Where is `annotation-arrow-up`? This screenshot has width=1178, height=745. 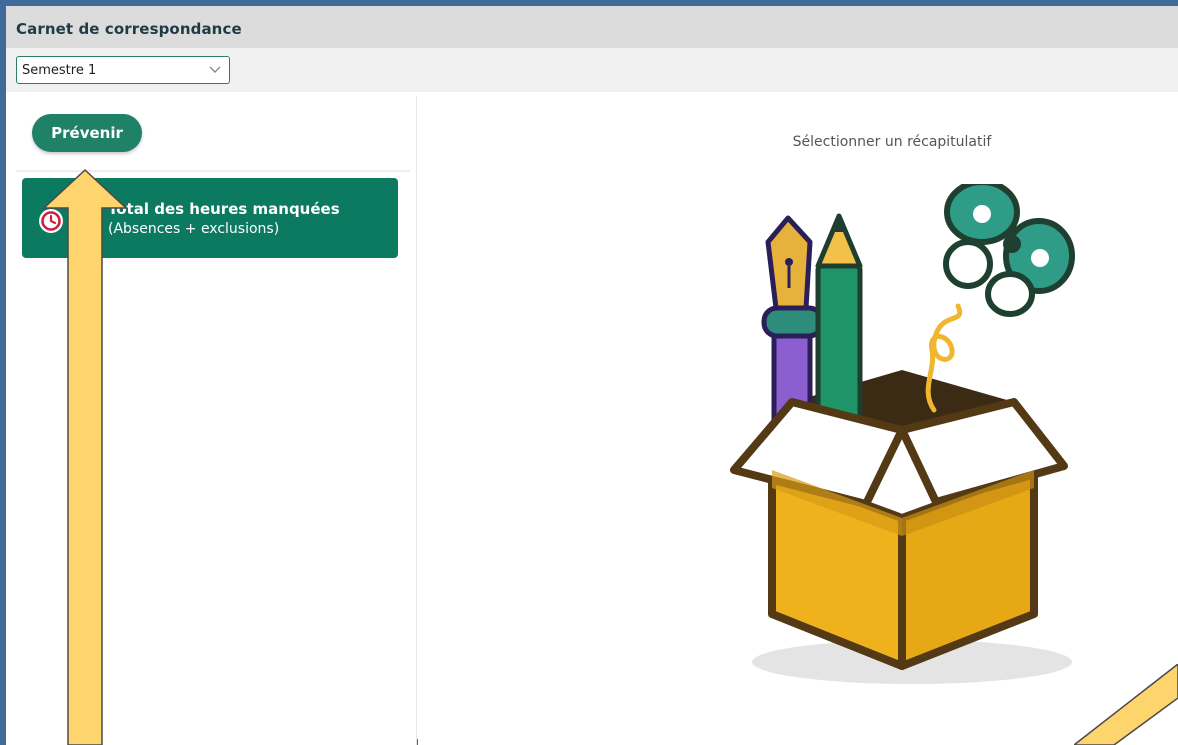
annotation-arrow-up is located at coordinates (85, 456).